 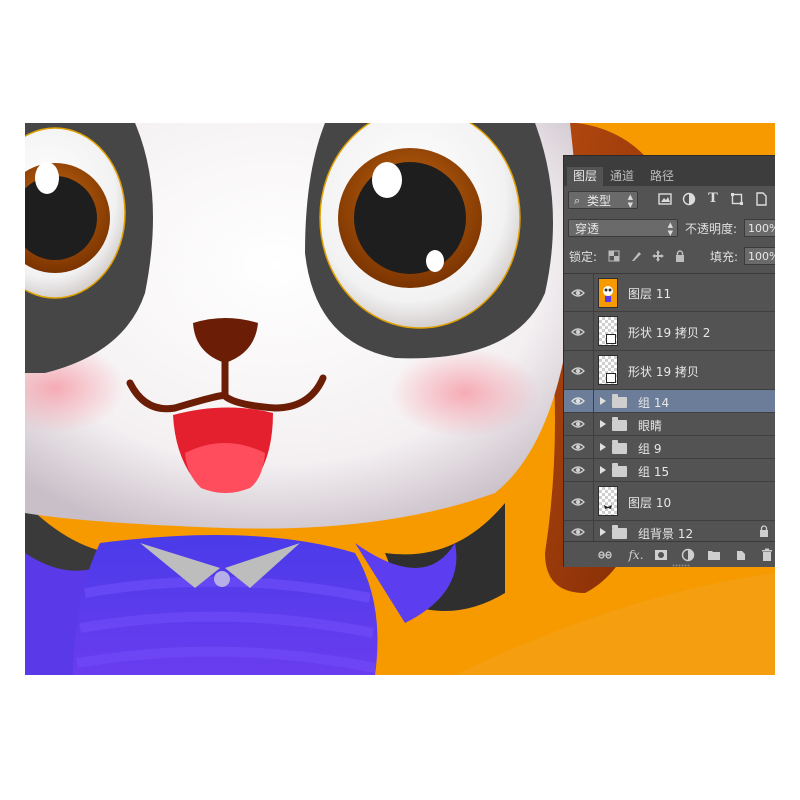 I want to click on tab-paths: 路径, so click(x=662, y=176).